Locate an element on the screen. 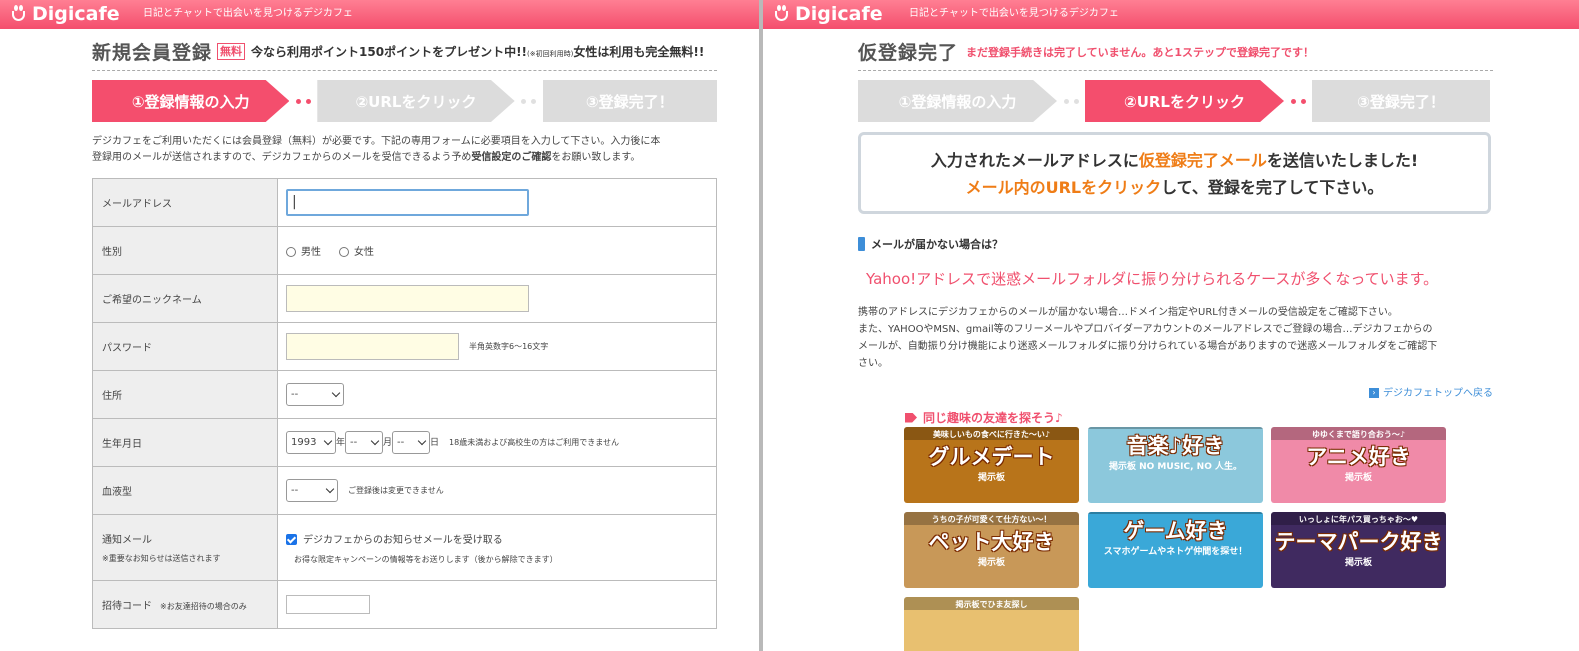  notice-sub: ※重要なお知らせは送信されます is located at coordinates (161, 558).